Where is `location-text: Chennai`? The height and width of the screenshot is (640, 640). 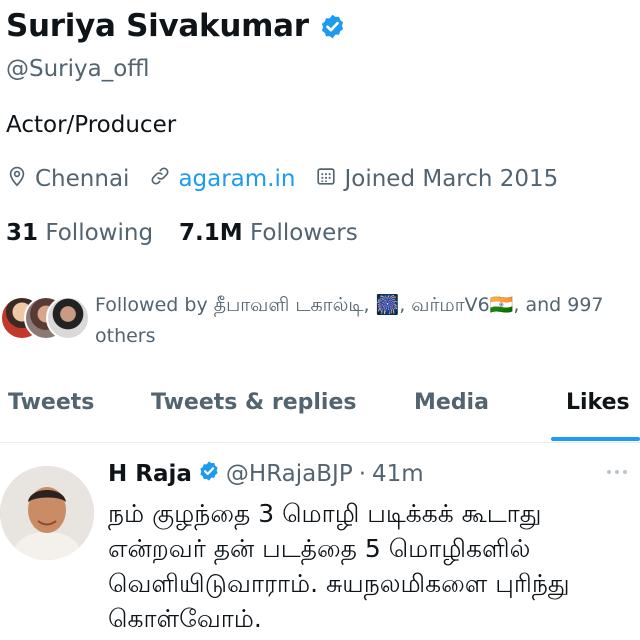
location-text: Chennai is located at coordinates (82, 179).